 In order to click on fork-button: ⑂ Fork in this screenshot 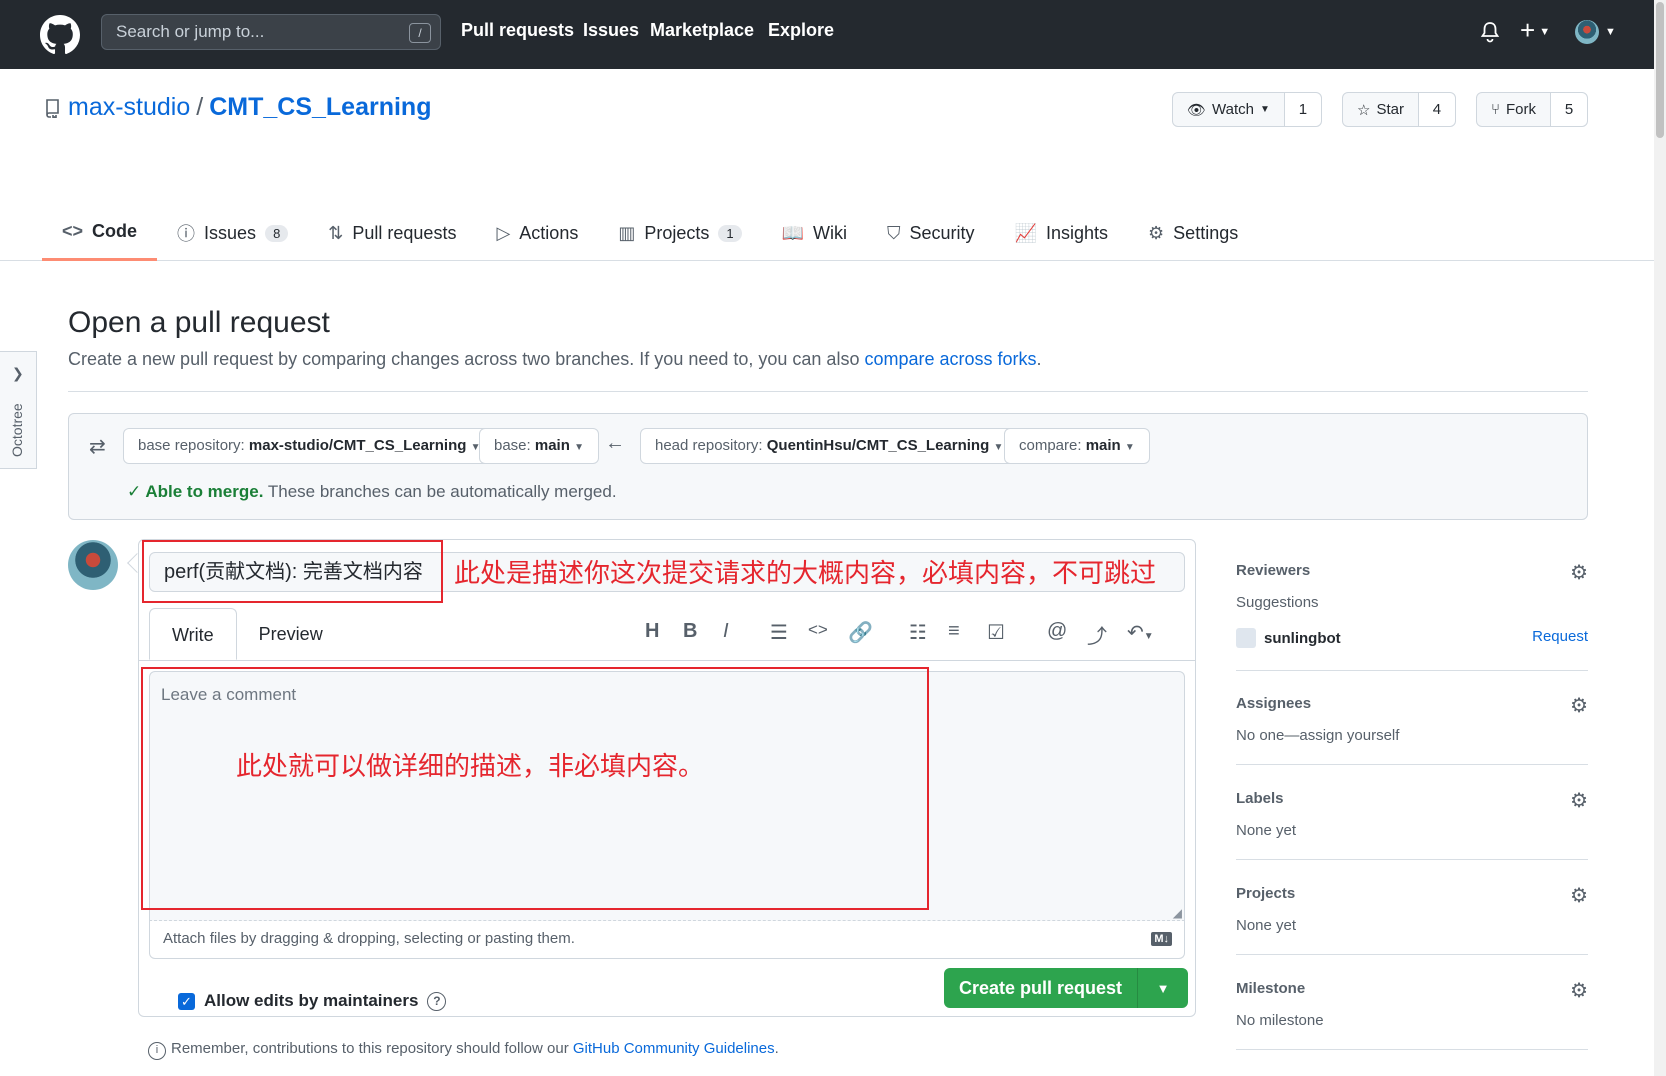, I will do `click(1514, 109)`.